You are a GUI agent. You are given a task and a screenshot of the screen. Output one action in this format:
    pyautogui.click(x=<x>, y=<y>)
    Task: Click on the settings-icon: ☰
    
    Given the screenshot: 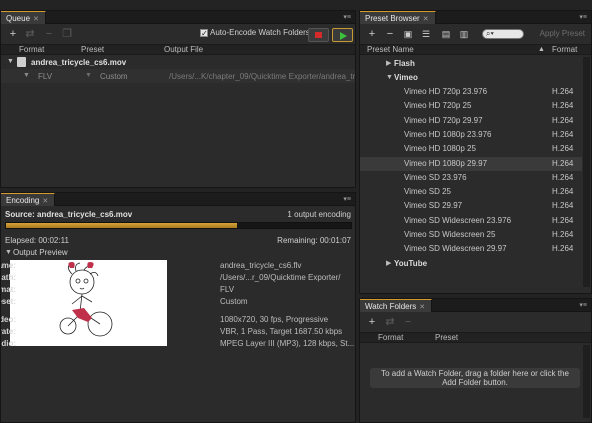 What is the action you would take?
    pyautogui.click(x=426, y=34)
    